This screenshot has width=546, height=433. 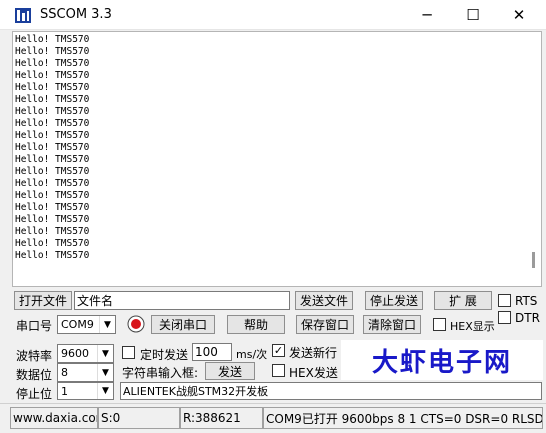 What do you see at coordinates (23, 15) in the screenshot?
I see `app-icon` at bounding box center [23, 15].